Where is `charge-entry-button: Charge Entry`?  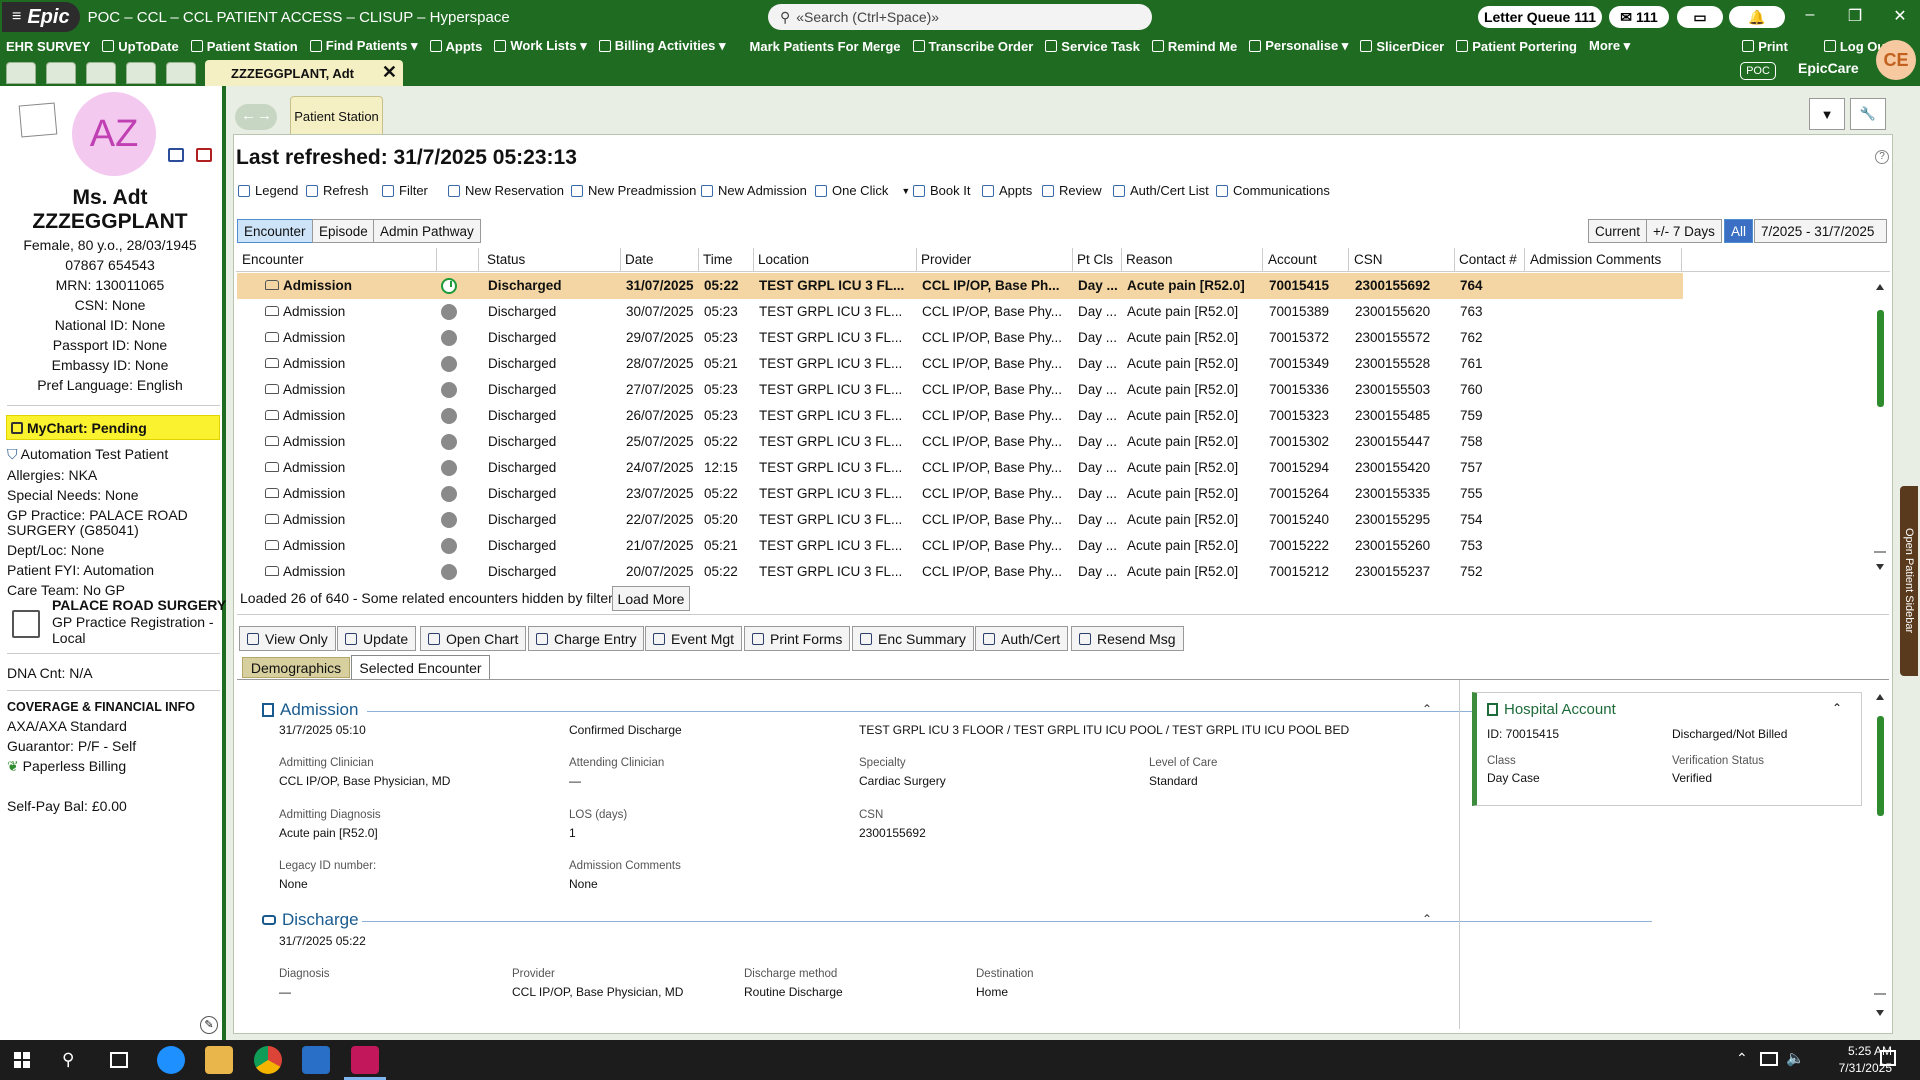 charge-entry-button: Charge Entry is located at coordinates (586, 638).